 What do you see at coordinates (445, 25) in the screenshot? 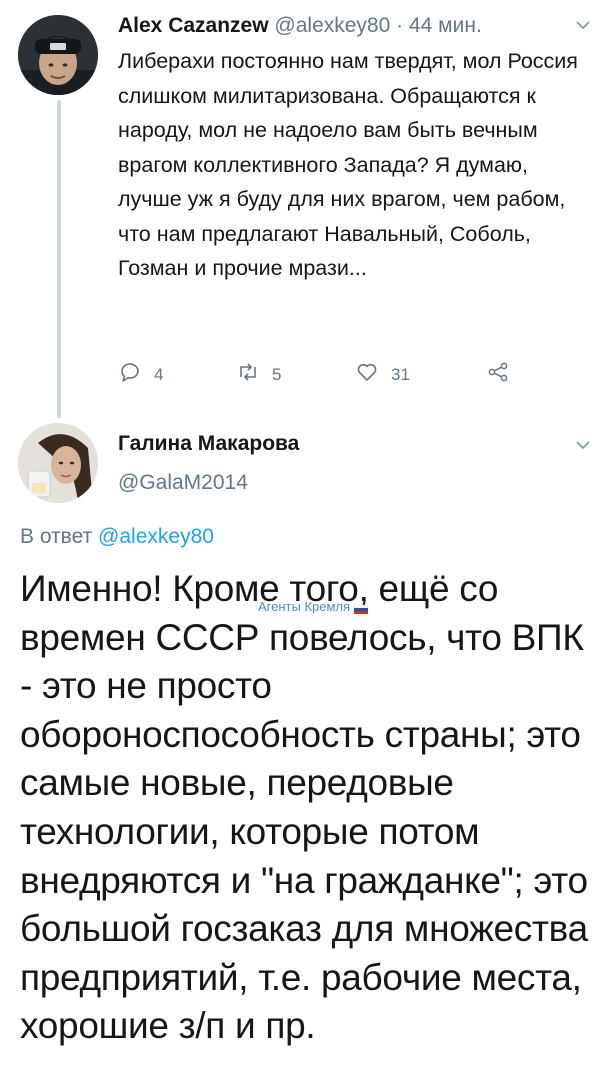
I see `timestamp: 44 мин.` at bounding box center [445, 25].